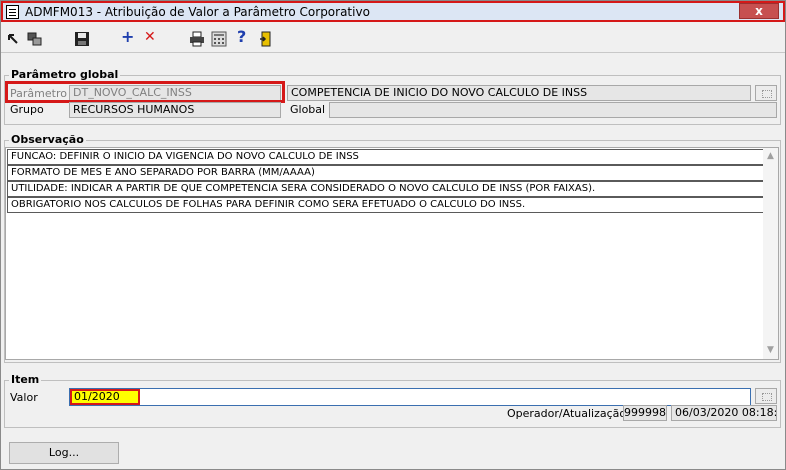 The image size is (786, 470). What do you see at coordinates (567, 413) in the screenshot?
I see `operador-atualizacao-label: Operador/Atualização` at bounding box center [567, 413].